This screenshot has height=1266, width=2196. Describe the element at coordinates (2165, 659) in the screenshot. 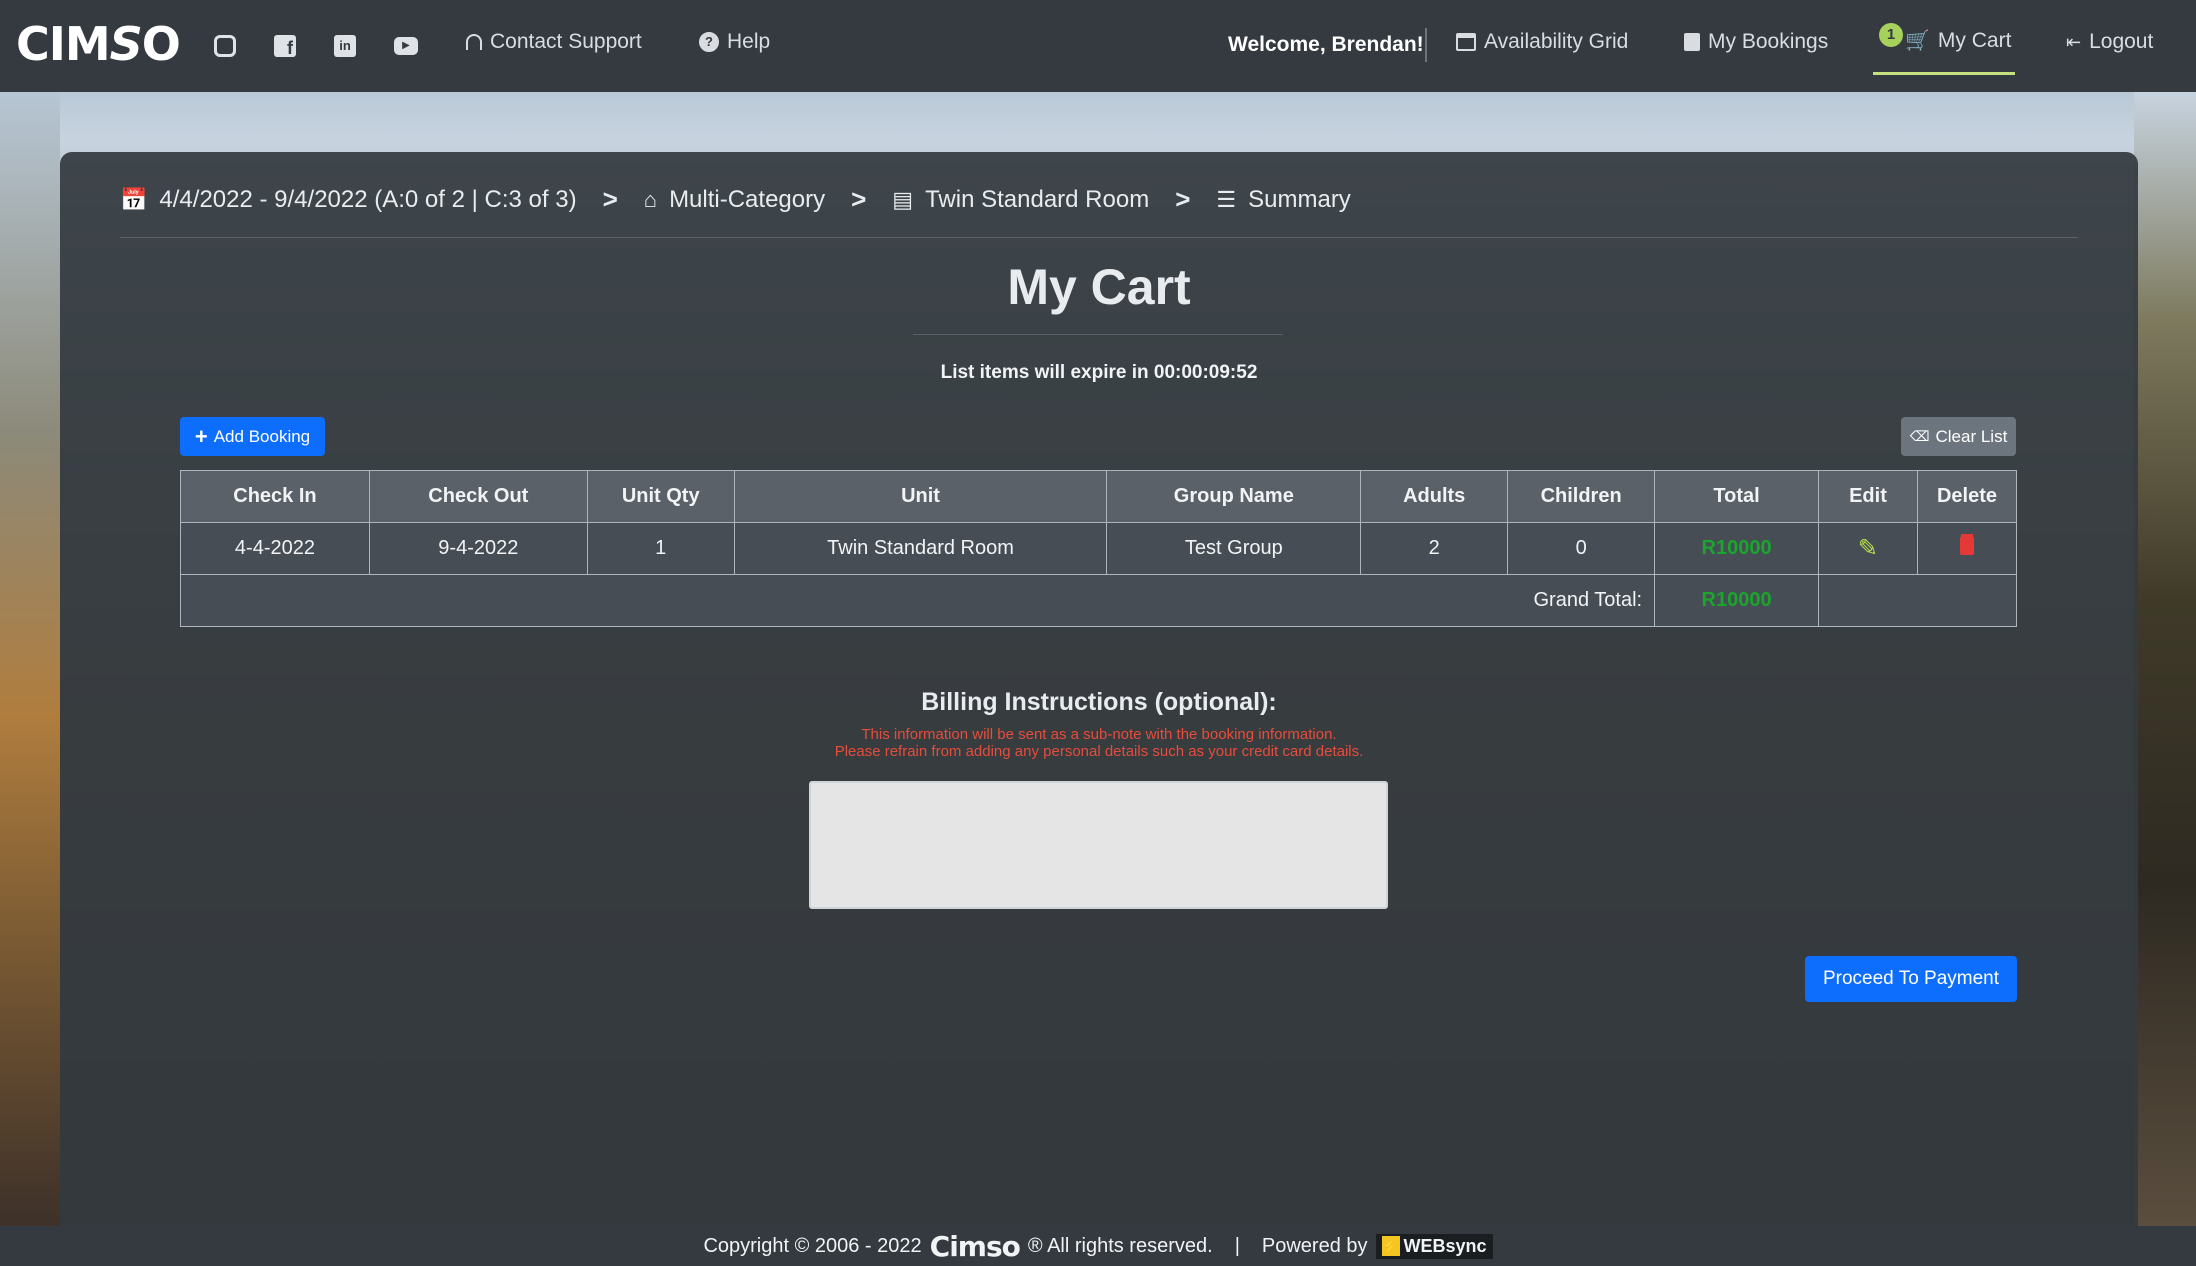

I see `background-scenery-right` at that location.